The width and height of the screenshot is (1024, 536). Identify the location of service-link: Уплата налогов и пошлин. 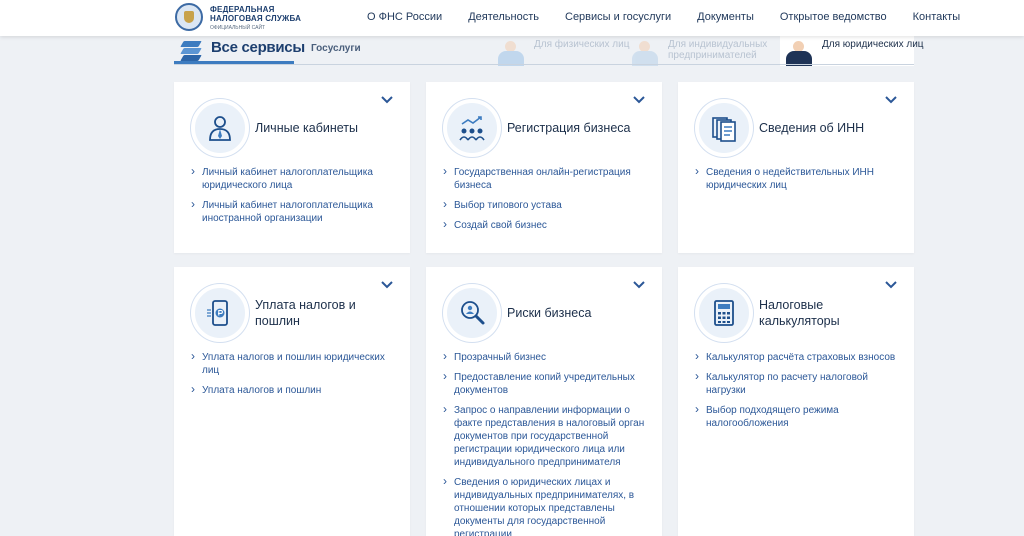
(297, 390).